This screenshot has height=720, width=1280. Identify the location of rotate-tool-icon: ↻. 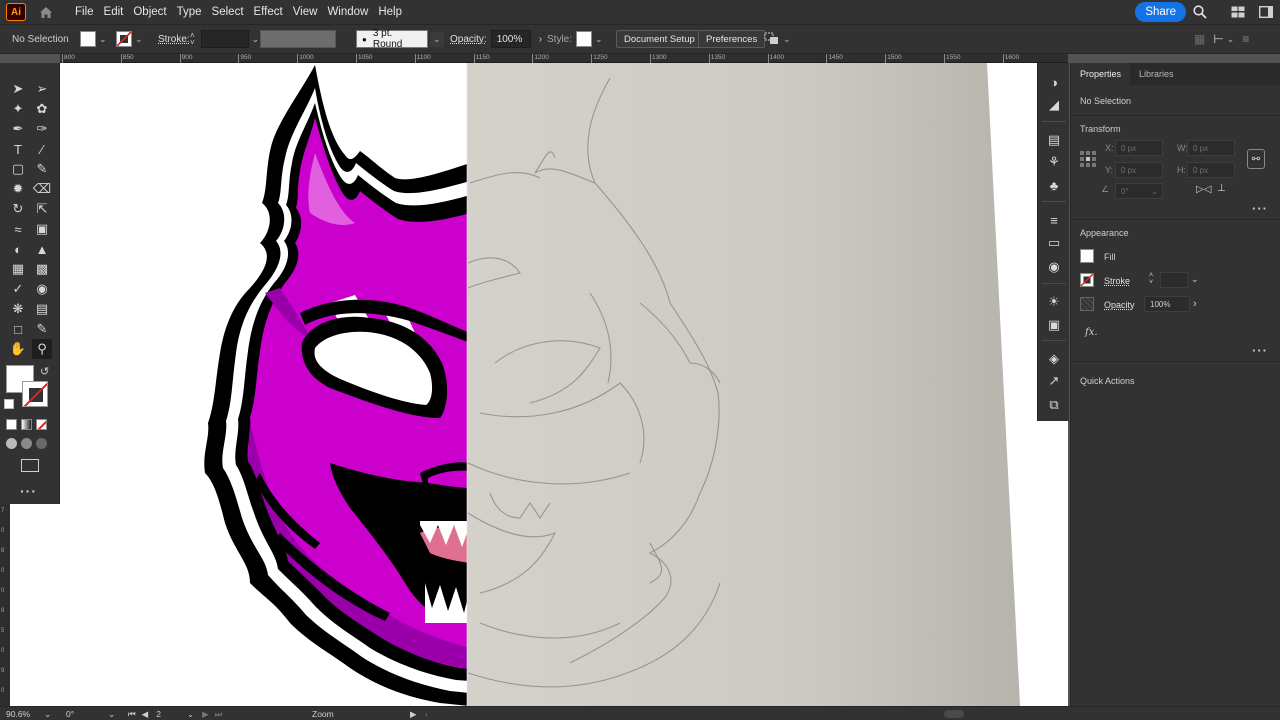
(18, 209).